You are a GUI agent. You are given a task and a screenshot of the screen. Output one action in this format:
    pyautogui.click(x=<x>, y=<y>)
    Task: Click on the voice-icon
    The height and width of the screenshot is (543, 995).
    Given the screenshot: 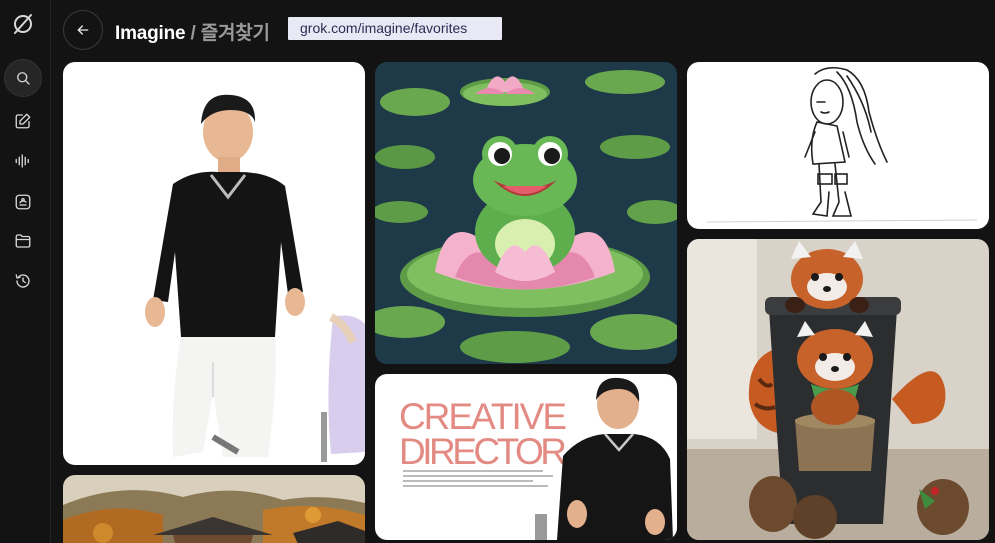 What is the action you would take?
    pyautogui.click(x=23, y=161)
    